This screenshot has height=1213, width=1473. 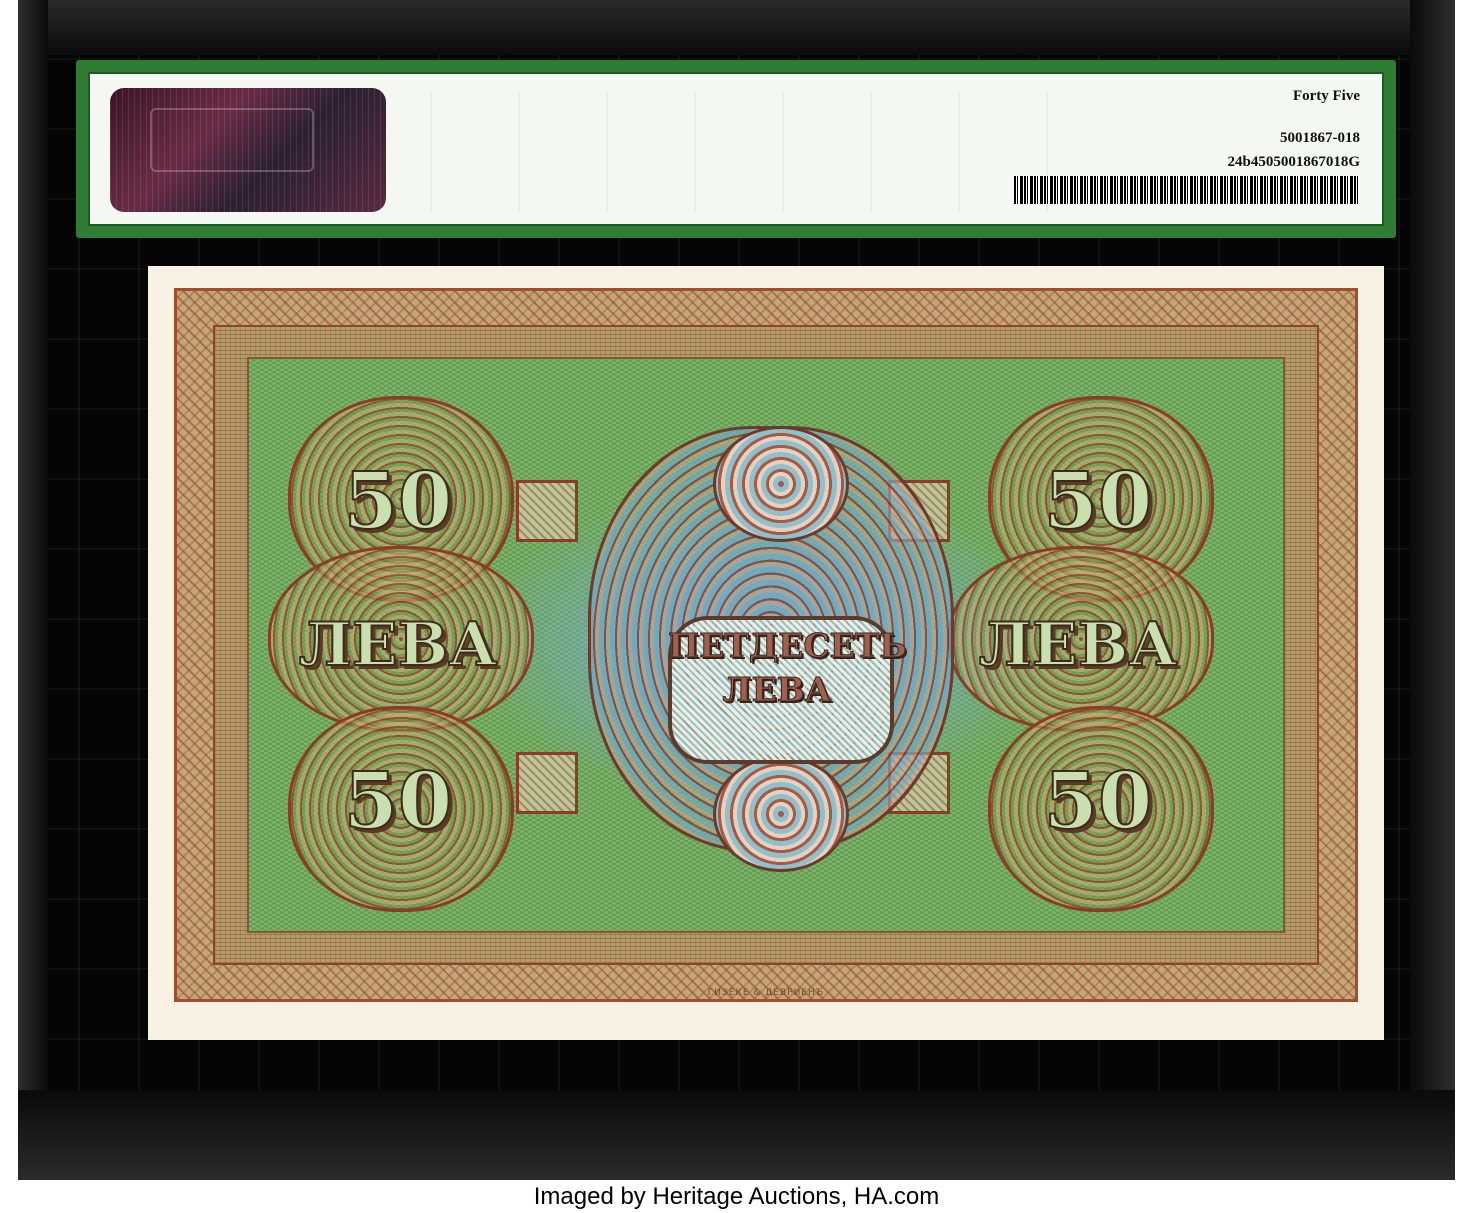 What do you see at coordinates (1098, 501) in the screenshot?
I see `denomination-numeral-right-top: 50` at bounding box center [1098, 501].